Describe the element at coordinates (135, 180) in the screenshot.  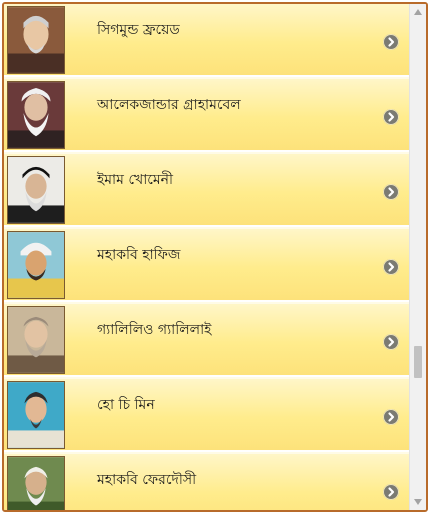
I see `person-name: ইমাম খোমেনী` at that location.